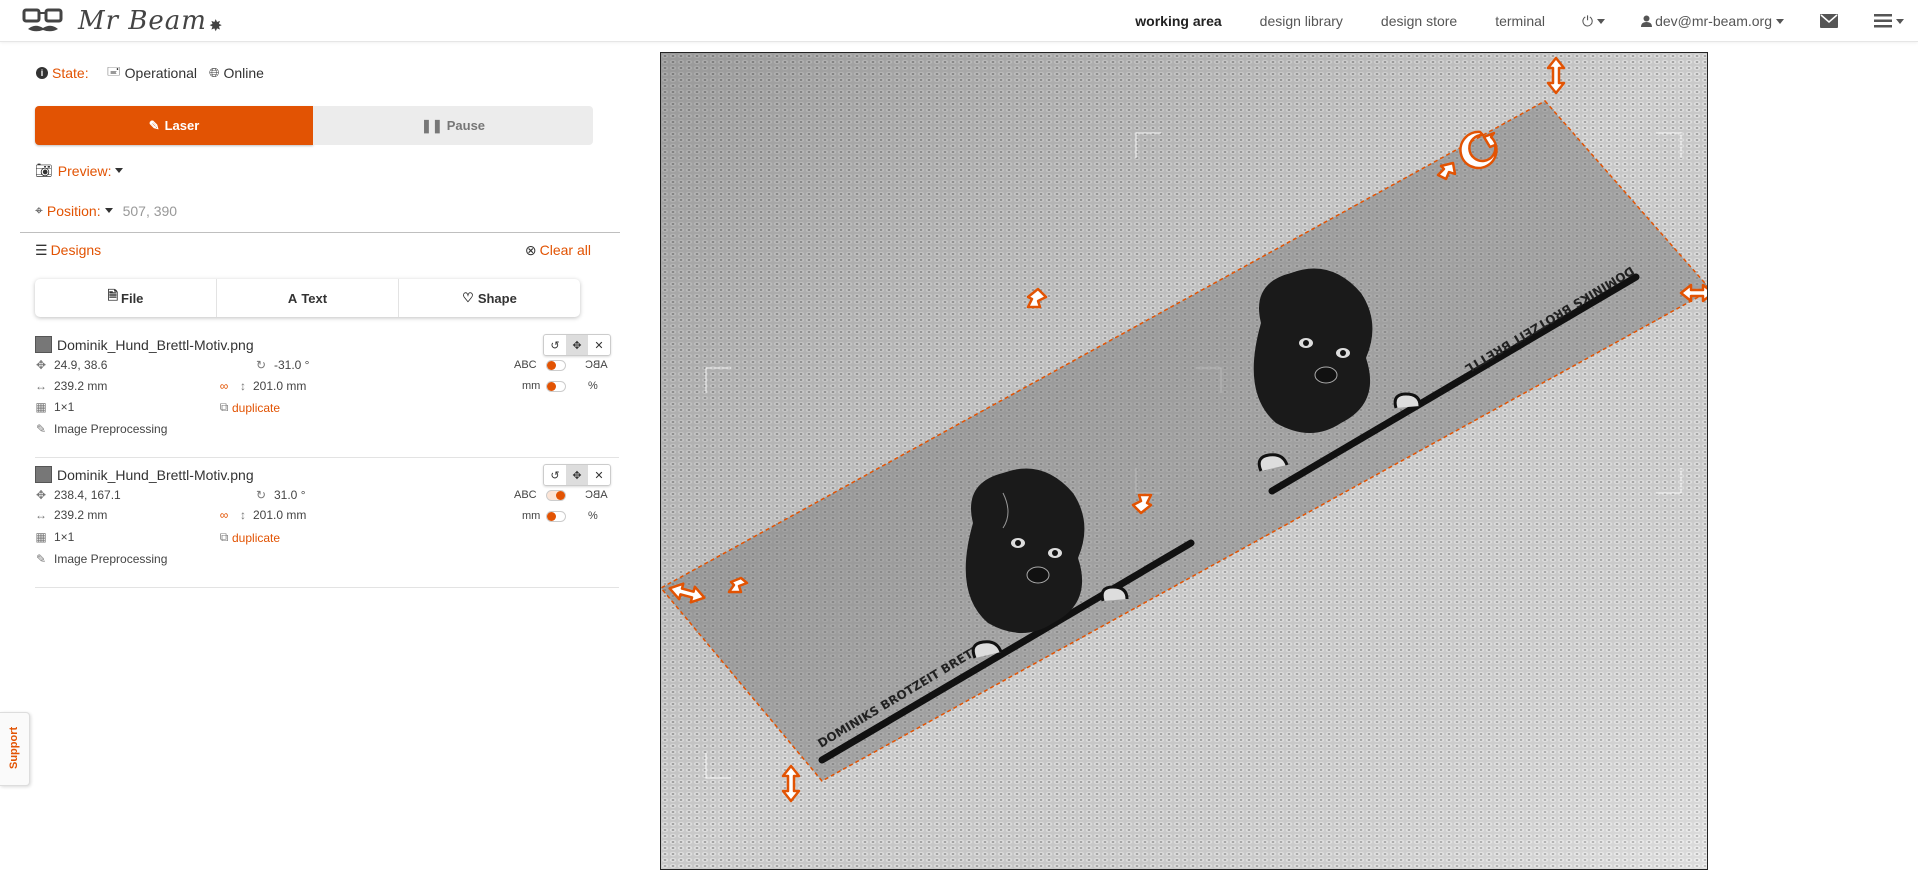 Image resolution: width=1918 pixels, height=871 pixels. Describe the element at coordinates (41, 250) in the screenshot. I see `list-icon: ☰` at that location.